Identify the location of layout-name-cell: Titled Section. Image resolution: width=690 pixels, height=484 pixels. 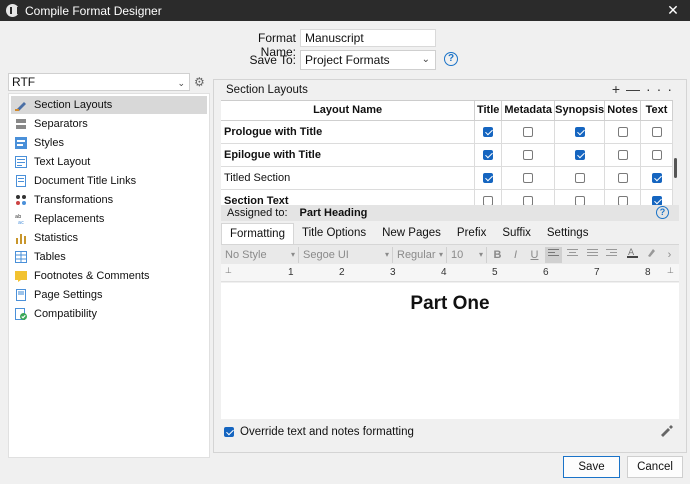
(348, 178).